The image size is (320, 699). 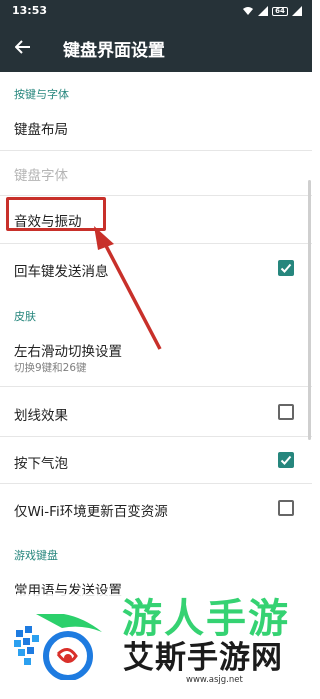 I want to click on setting-label: 仅Wi-Fi环境更新百变资源, so click(x=91, y=512).